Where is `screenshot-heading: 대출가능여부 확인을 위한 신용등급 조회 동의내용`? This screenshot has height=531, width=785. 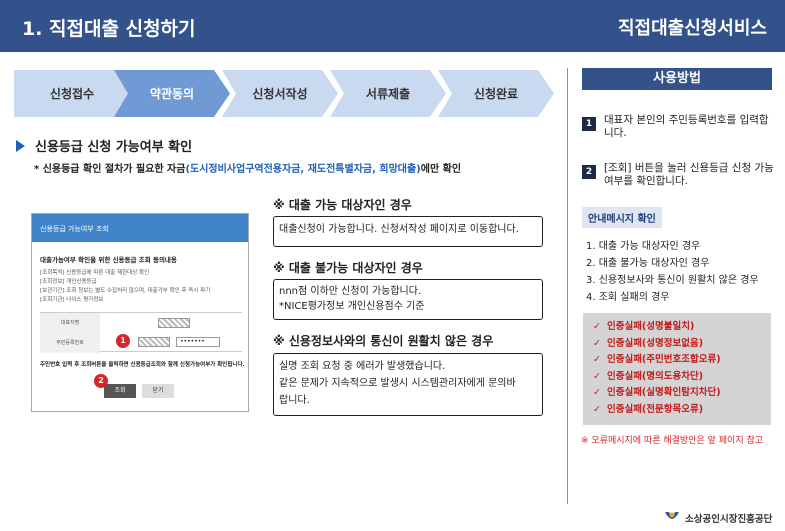 screenshot-heading: 대출가능여부 확인을 위한 신용등급 조회 동의내용 is located at coordinates (108, 260).